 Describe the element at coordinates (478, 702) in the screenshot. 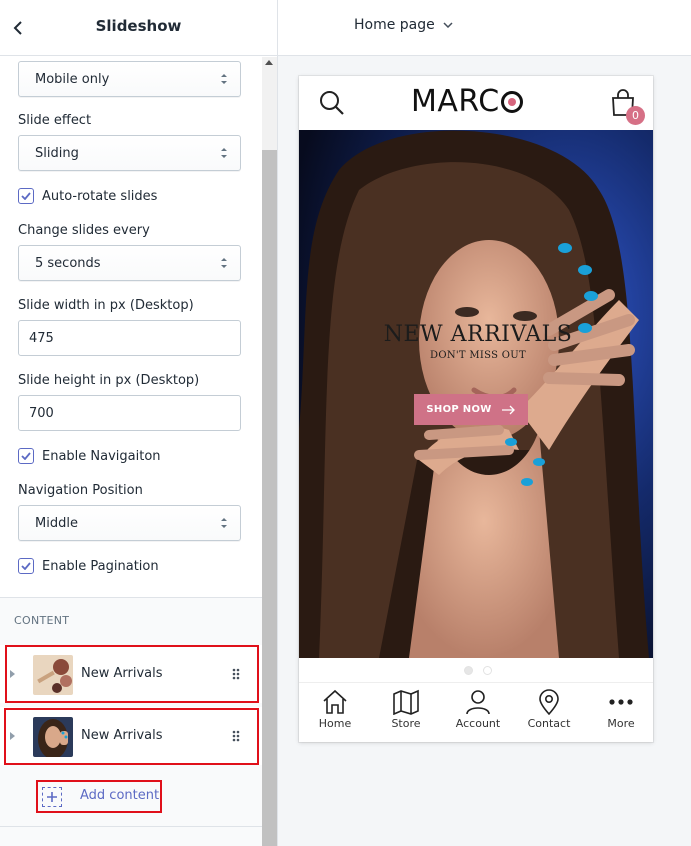

I see `user-icon` at that location.